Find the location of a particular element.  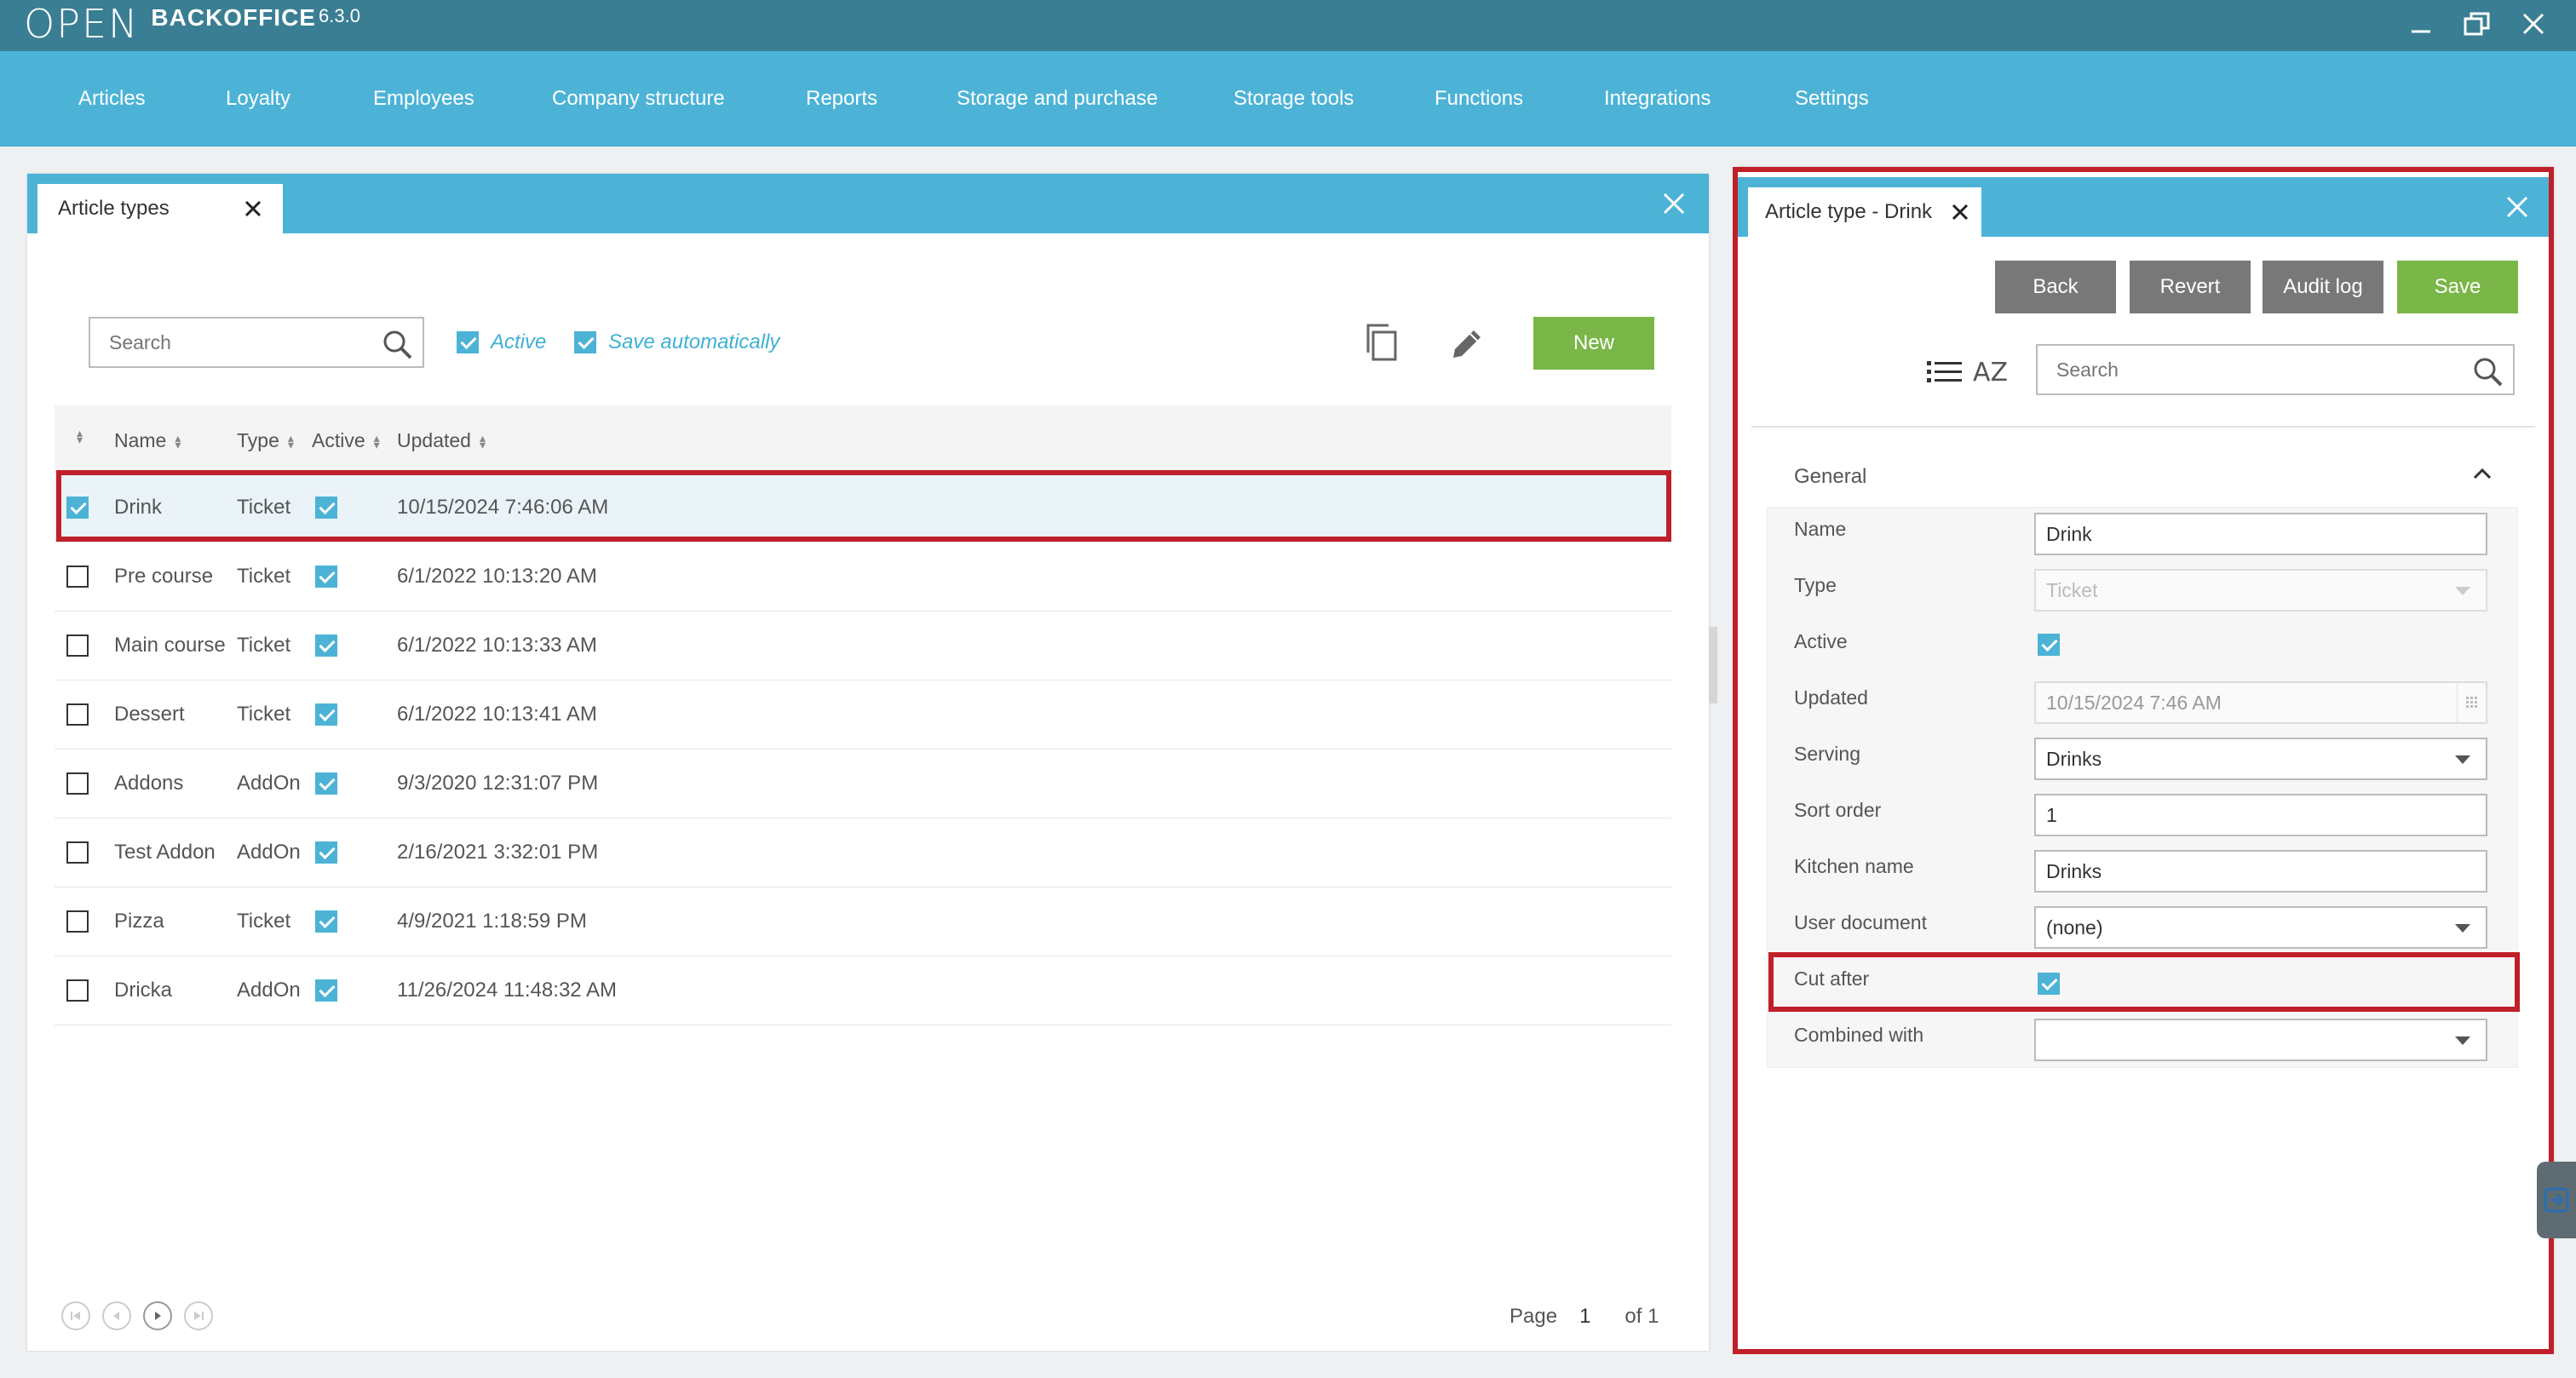

edit-pencil-icon is located at coordinates (1468, 346).